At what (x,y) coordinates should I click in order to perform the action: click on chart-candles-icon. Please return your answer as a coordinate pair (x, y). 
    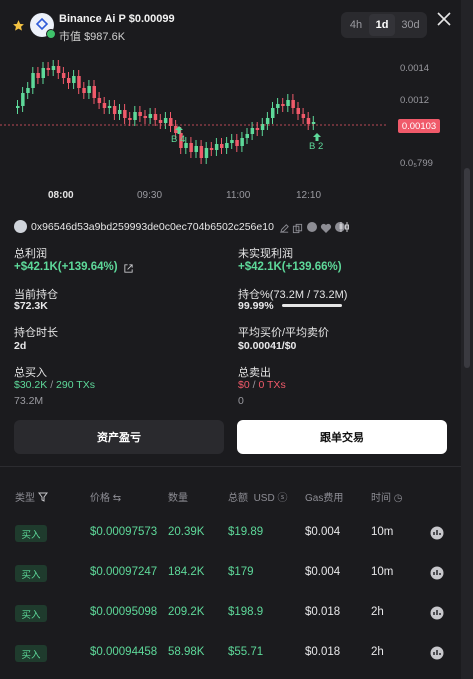
    Looking at the image, I should click on (344, 229).